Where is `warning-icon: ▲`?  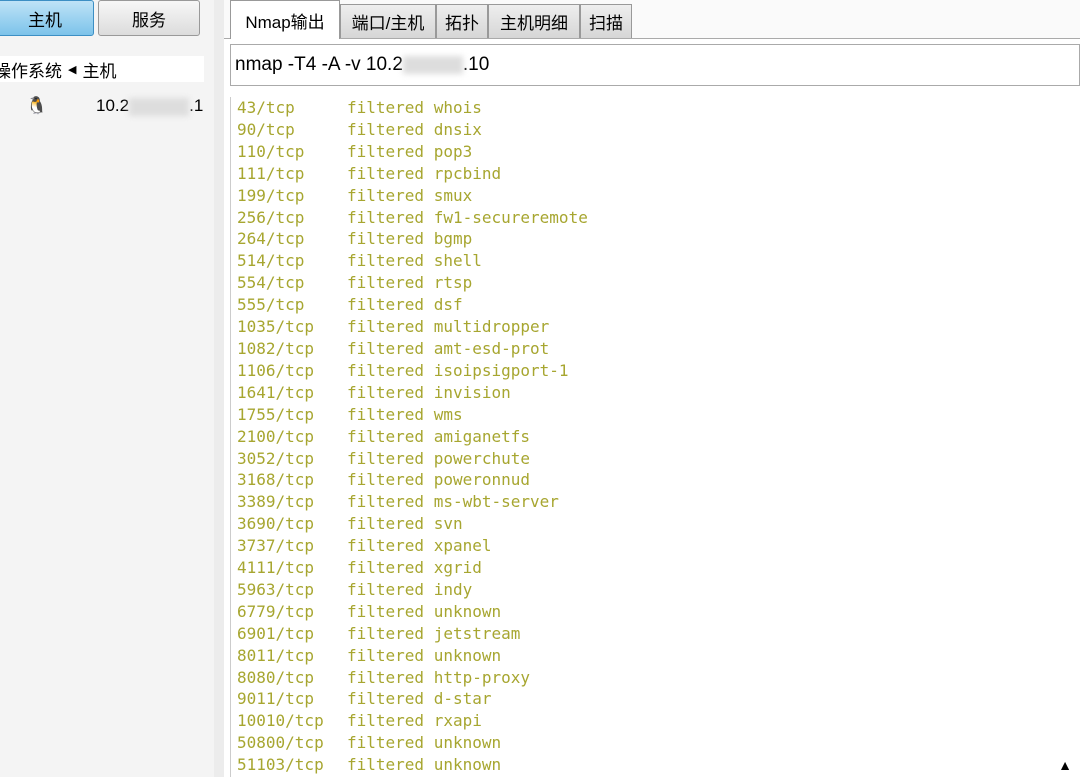
warning-icon: ▲ is located at coordinates (1065, 765).